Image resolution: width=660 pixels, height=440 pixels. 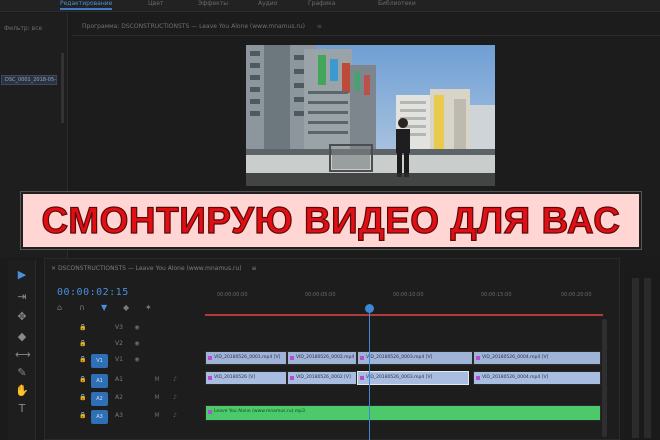 I want to click on snap-icon: ∩, so click(x=82, y=307).